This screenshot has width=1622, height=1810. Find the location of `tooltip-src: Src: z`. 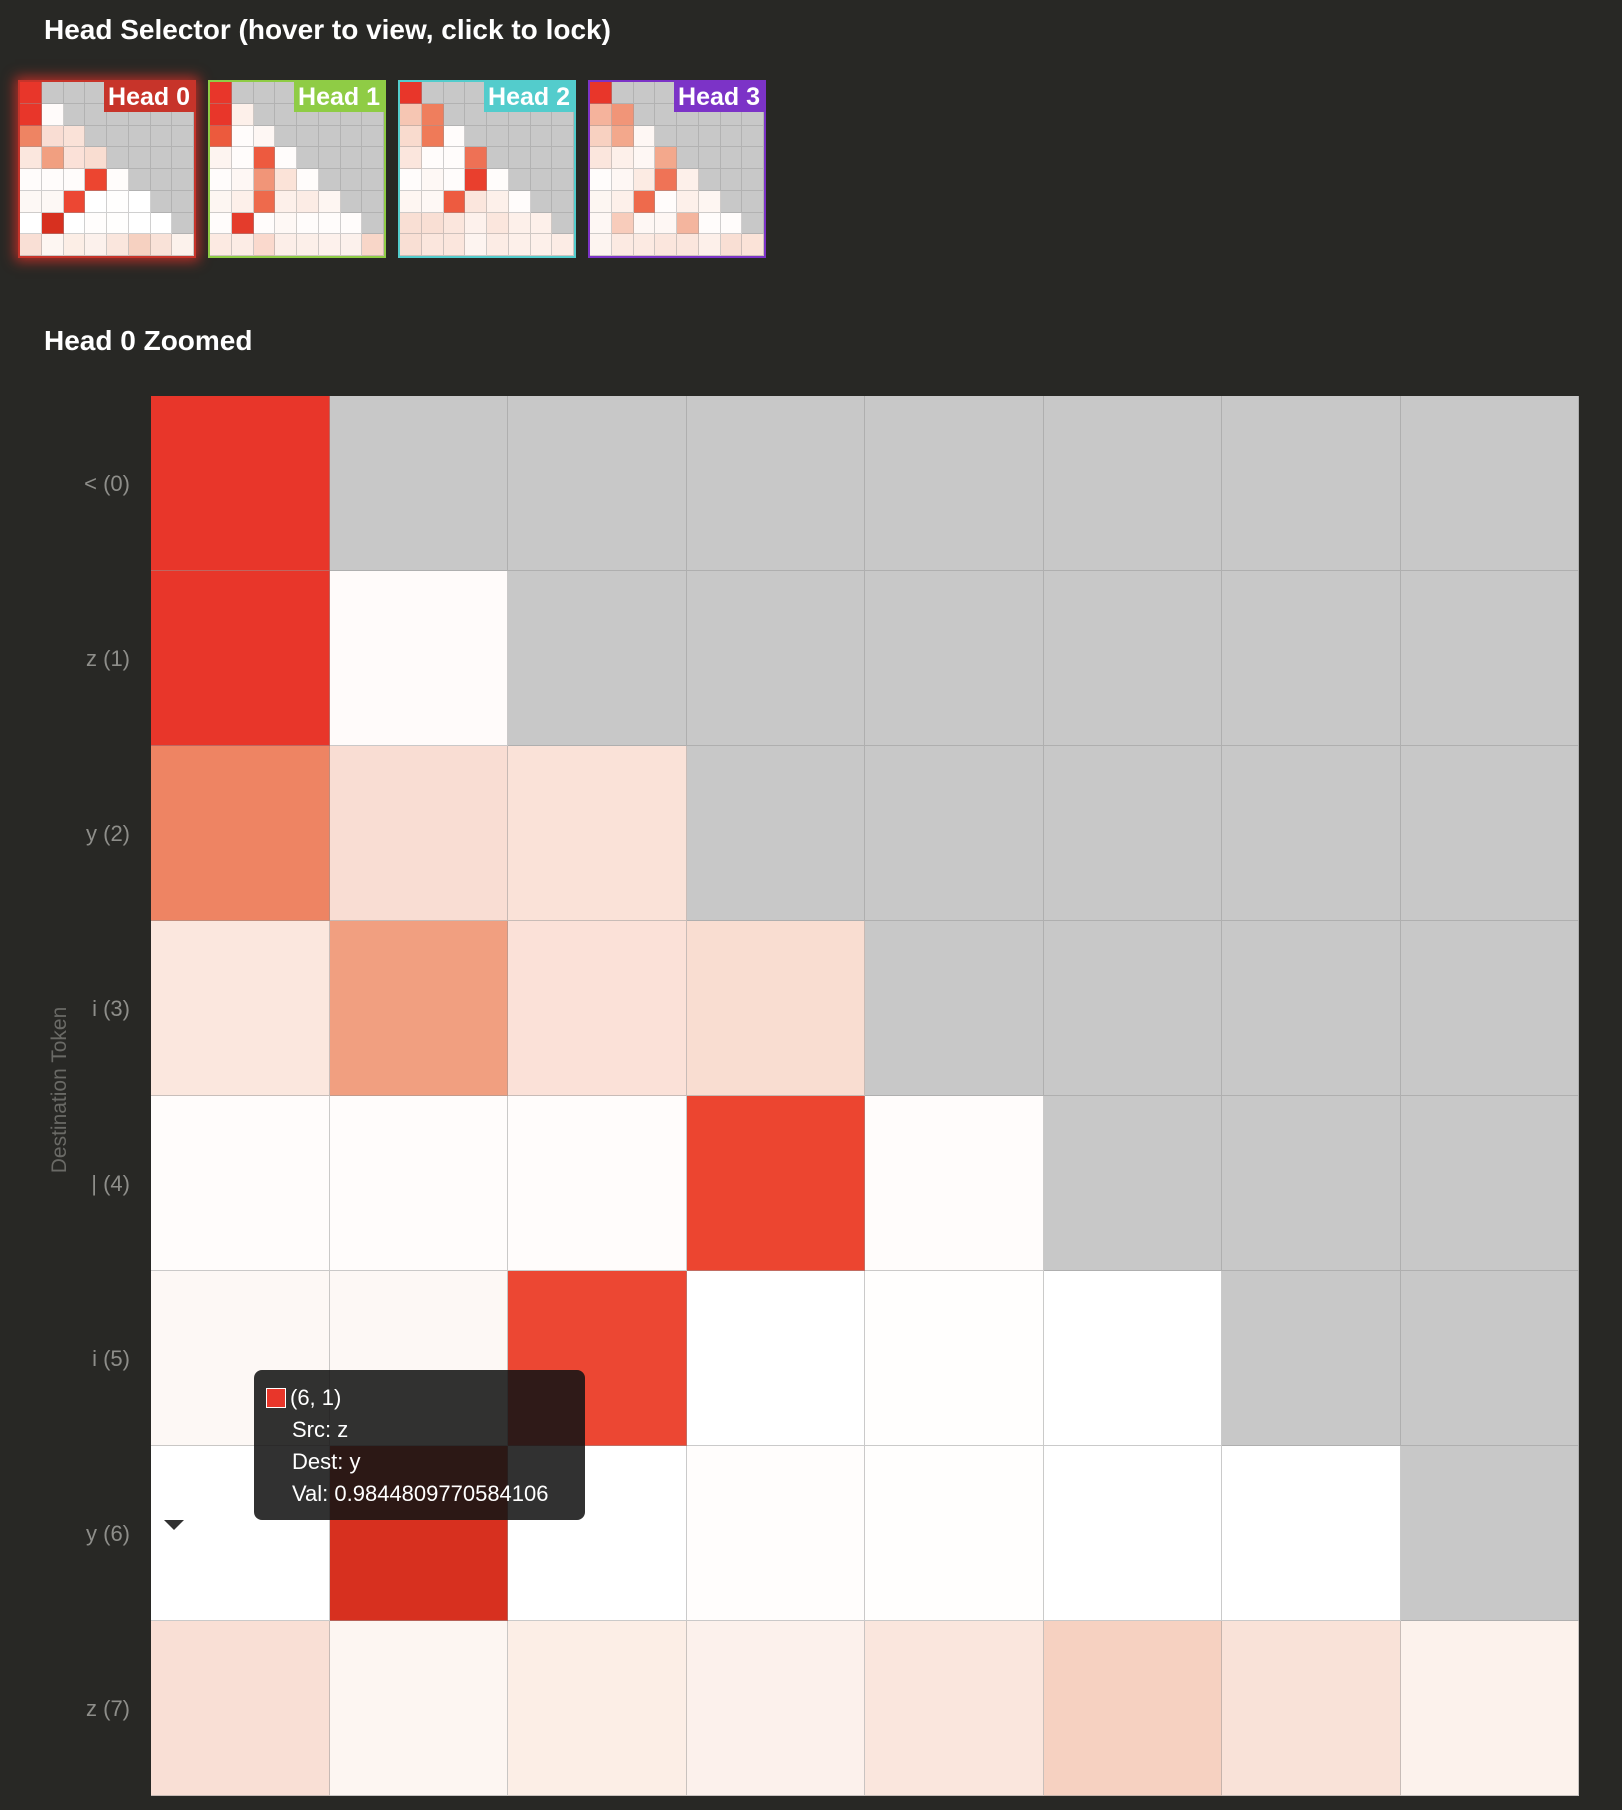

tooltip-src: Src: z is located at coordinates (320, 1429).